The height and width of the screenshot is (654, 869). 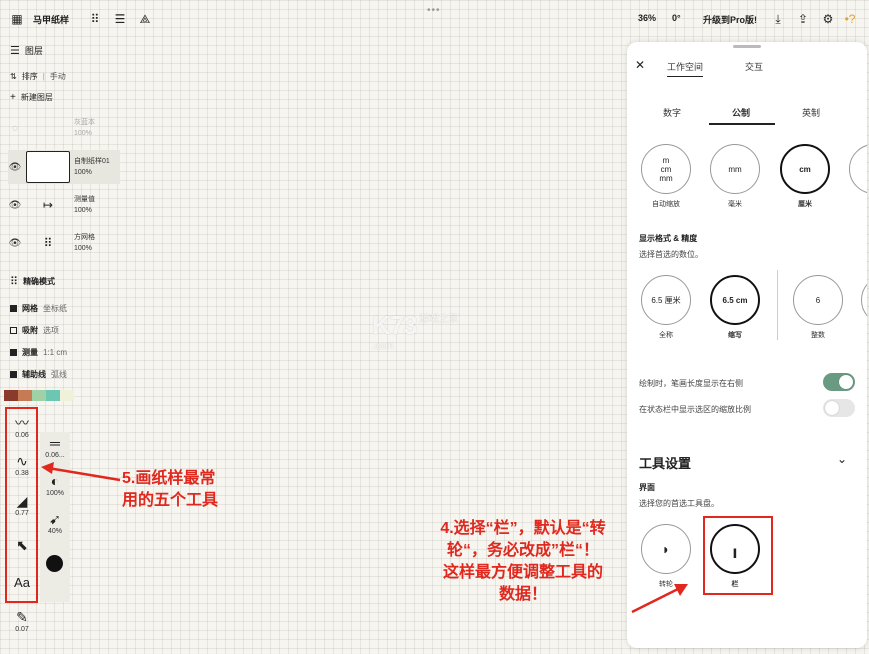 What do you see at coordinates (659, 599) in the screenshot?
I see `annotation-arrow-right` at bounding box center [659, 599].